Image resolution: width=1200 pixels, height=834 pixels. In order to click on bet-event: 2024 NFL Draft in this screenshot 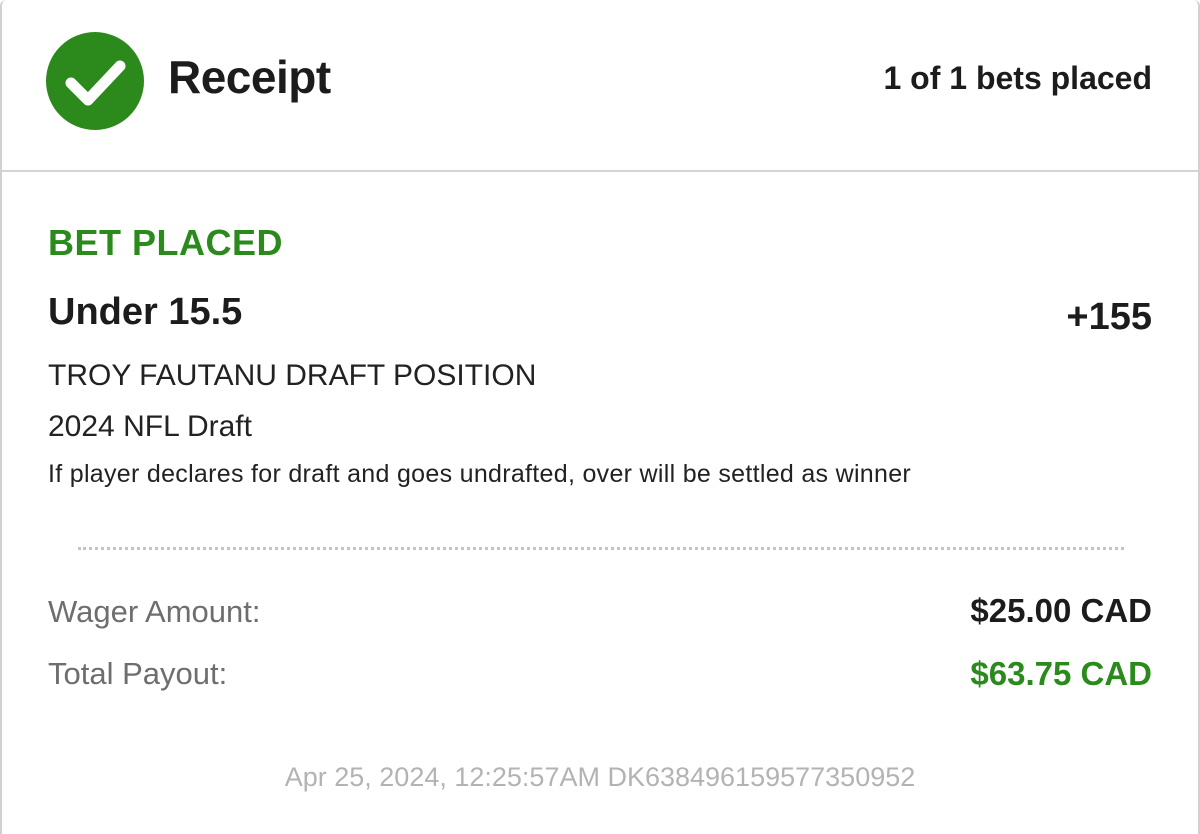, I will do `click(150, 426)`.